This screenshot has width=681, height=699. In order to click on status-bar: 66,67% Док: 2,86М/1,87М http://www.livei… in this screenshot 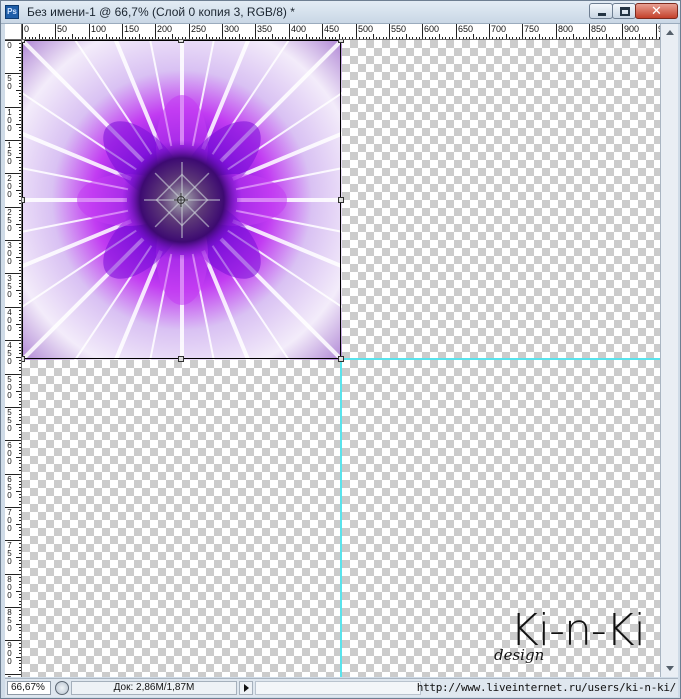, I will do `click(341, 687)`.